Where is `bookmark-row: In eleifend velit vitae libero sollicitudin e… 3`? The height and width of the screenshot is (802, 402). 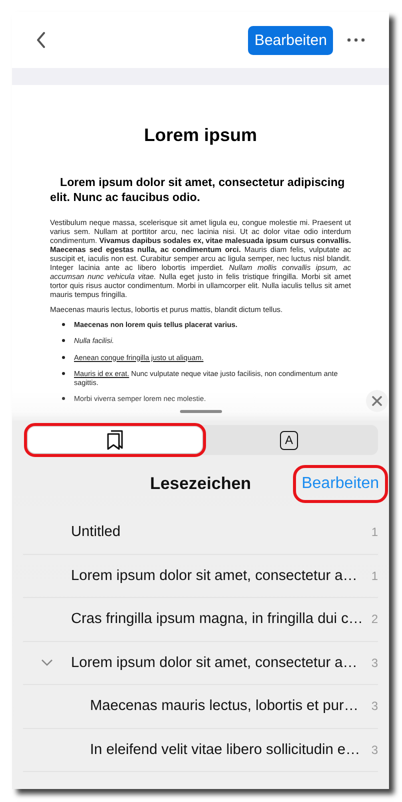
bookmark-row: In eleifend velit vitae libero sollicitudin e… 3 is located at coordinates (200, 750).